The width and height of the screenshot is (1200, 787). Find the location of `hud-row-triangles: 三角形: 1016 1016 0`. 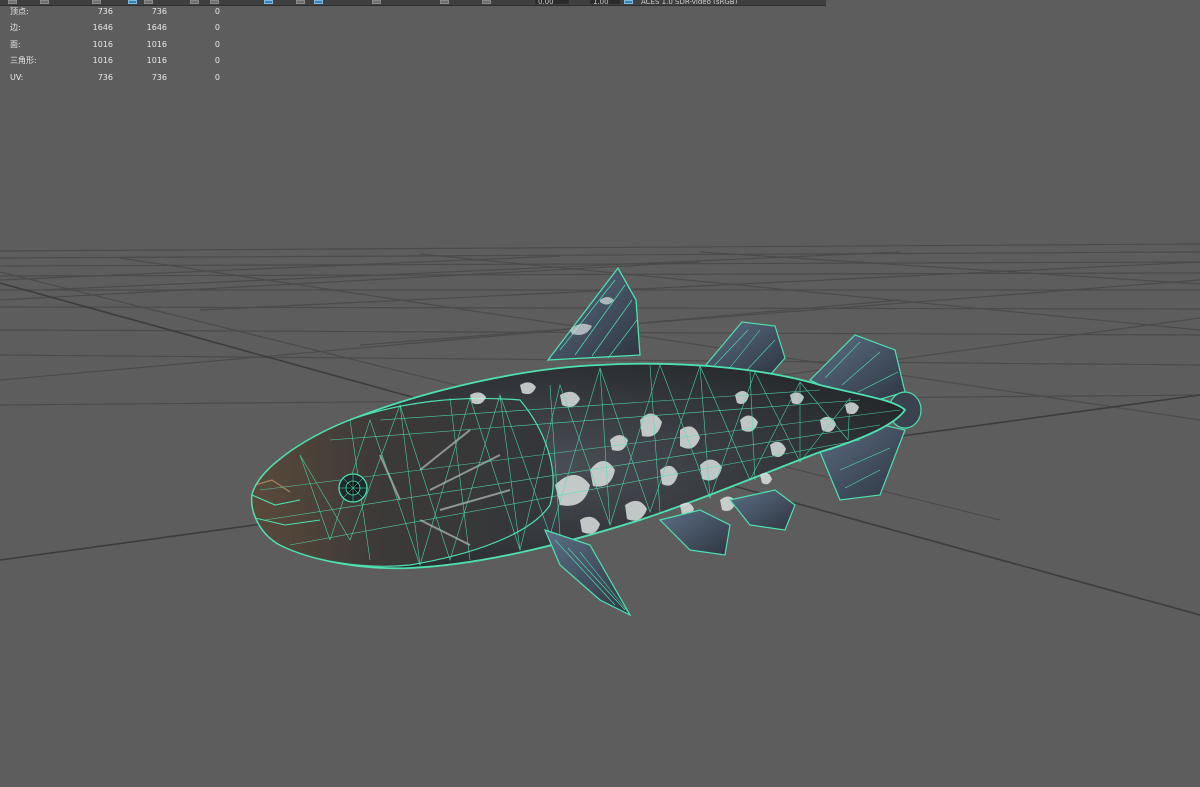

hud-row-triangles: 三角形: 1016 1016 0 is located at coordinates (115, 61).